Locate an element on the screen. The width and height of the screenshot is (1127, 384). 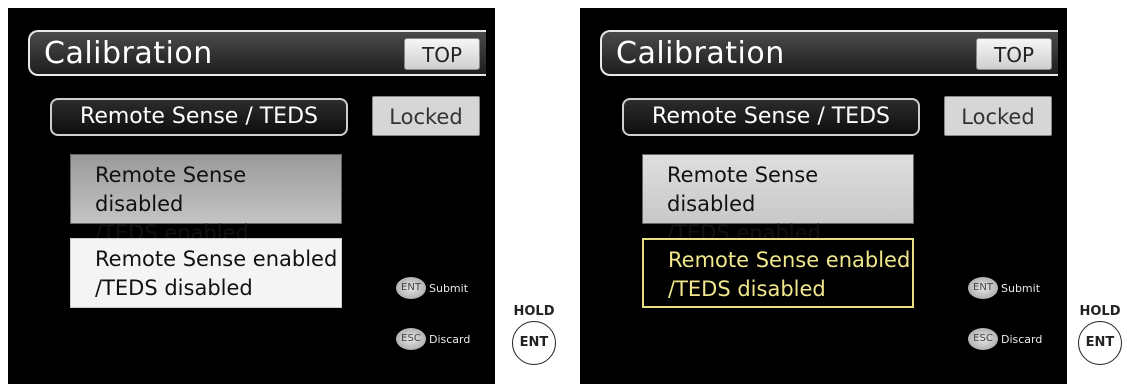
option-remote-sense-enabled: Remote Sense enabled /TEDS disabled is located at coordinates (206, 273).